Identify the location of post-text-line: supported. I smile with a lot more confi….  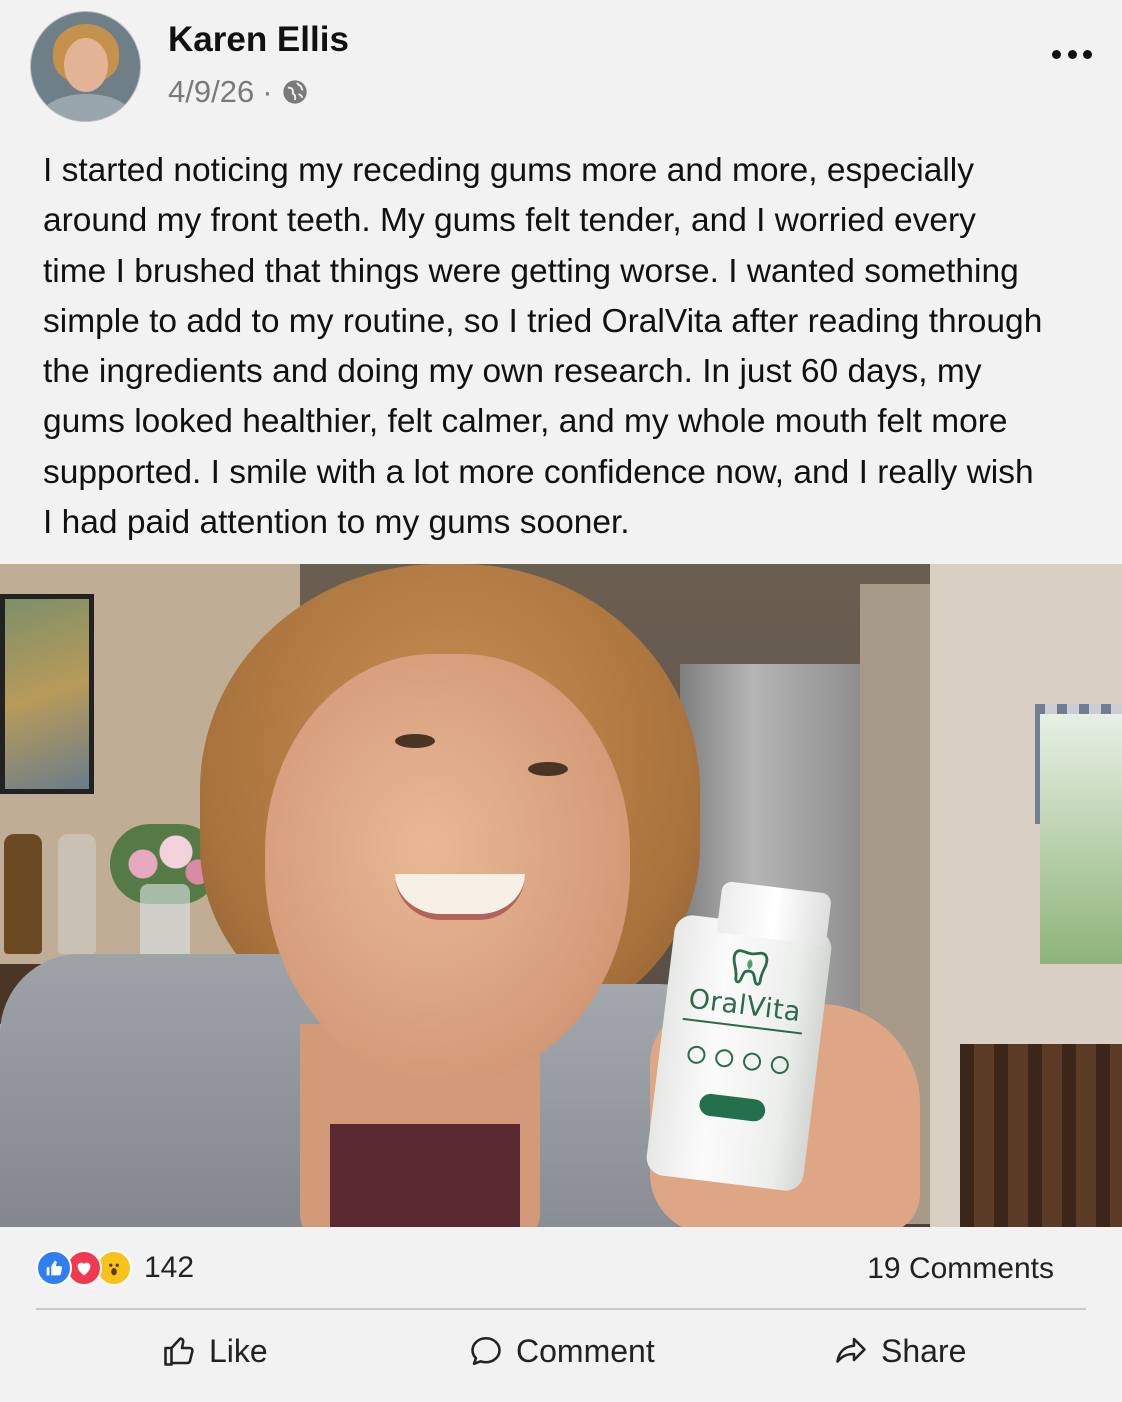
(538, 472).